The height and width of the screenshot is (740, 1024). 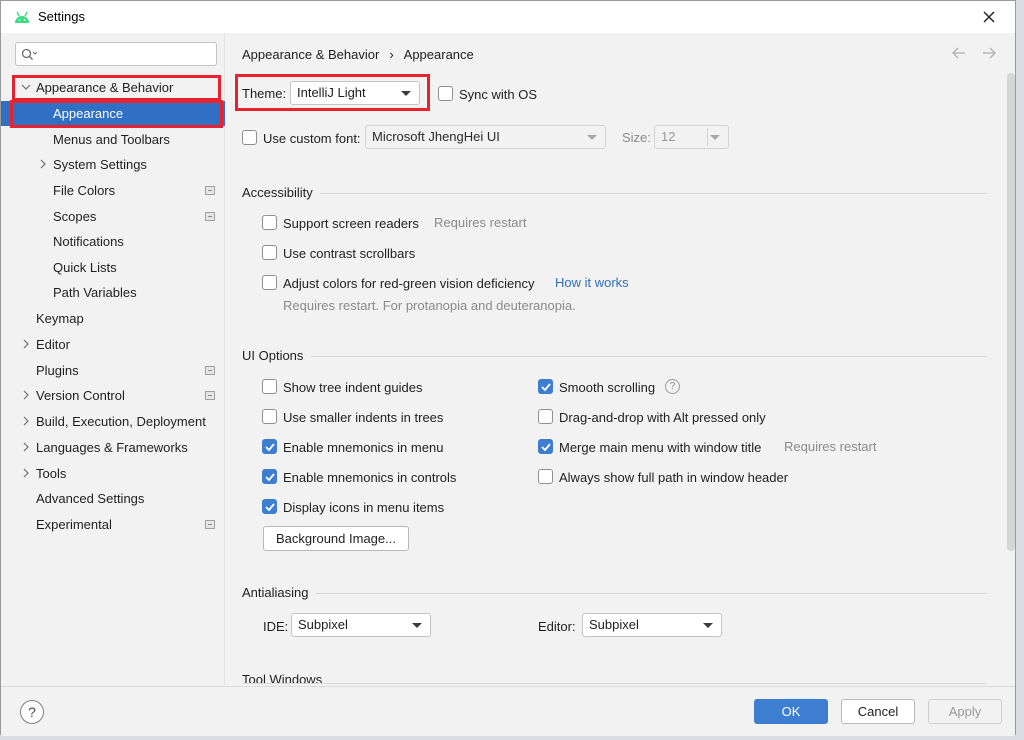 What do you see at coordinates (90, 498) in the screenshot?
I see `sidebar-item-label: Advanced Settings` at bounding box center [90, 498].